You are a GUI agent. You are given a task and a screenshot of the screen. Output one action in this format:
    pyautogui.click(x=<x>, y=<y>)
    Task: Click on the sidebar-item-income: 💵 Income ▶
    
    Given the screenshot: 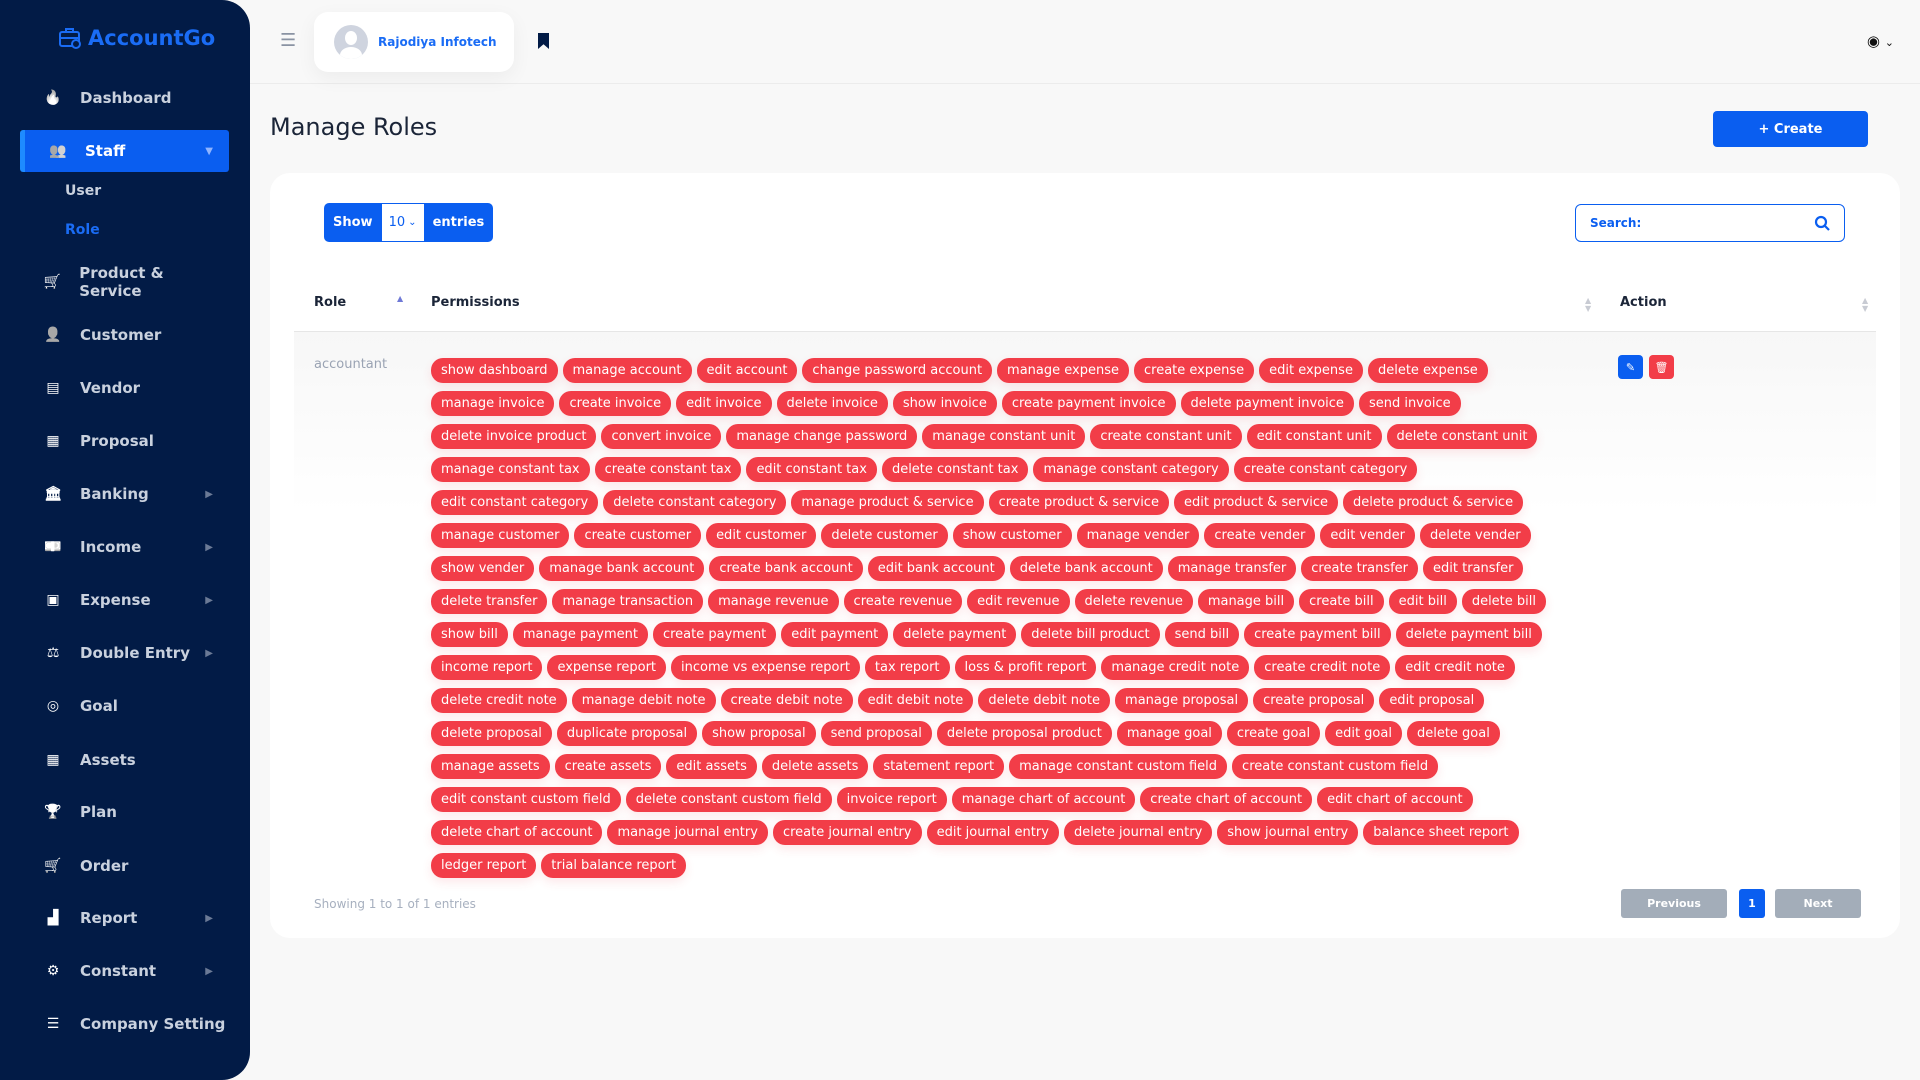 What is the action you would take?
    pyautogui.click(x=124, y=547)
    